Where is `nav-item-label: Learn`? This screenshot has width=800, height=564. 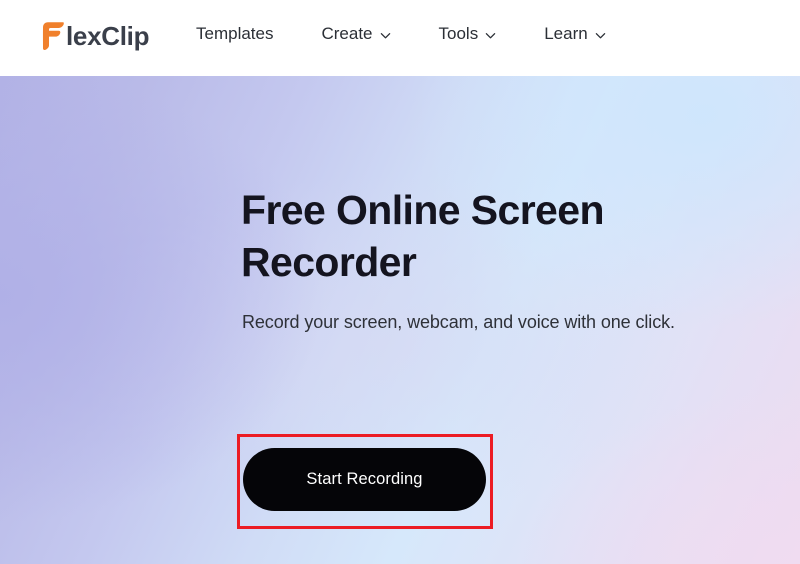 nav-item-label: Learn is located at coordinates (566, 33).